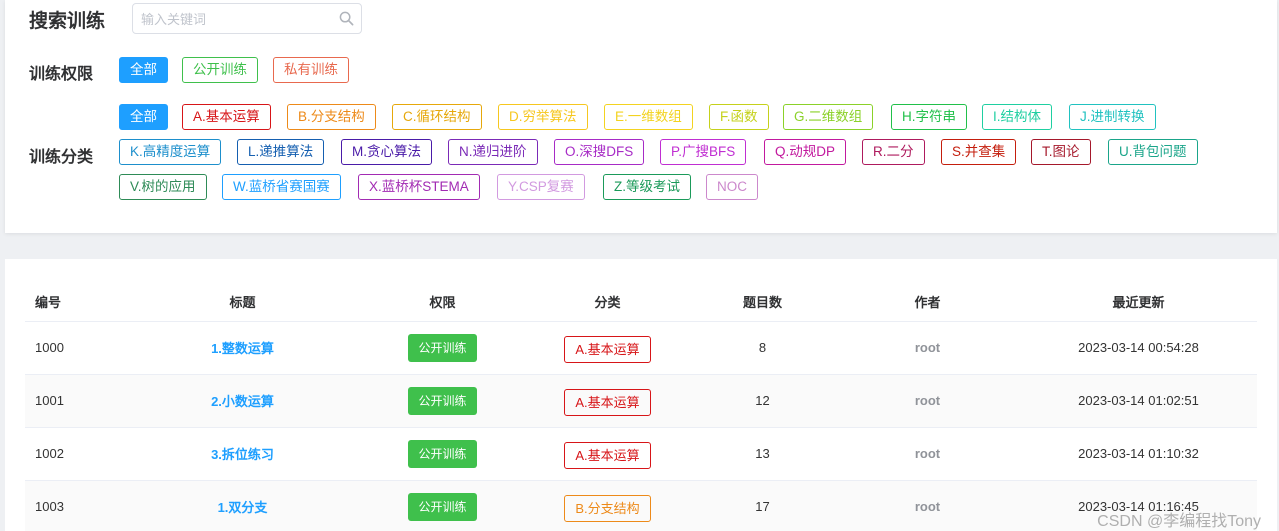 This screenshot has width=1279, height=531. I want to click on category-tag-19: S.并查集, so click(979, 152).